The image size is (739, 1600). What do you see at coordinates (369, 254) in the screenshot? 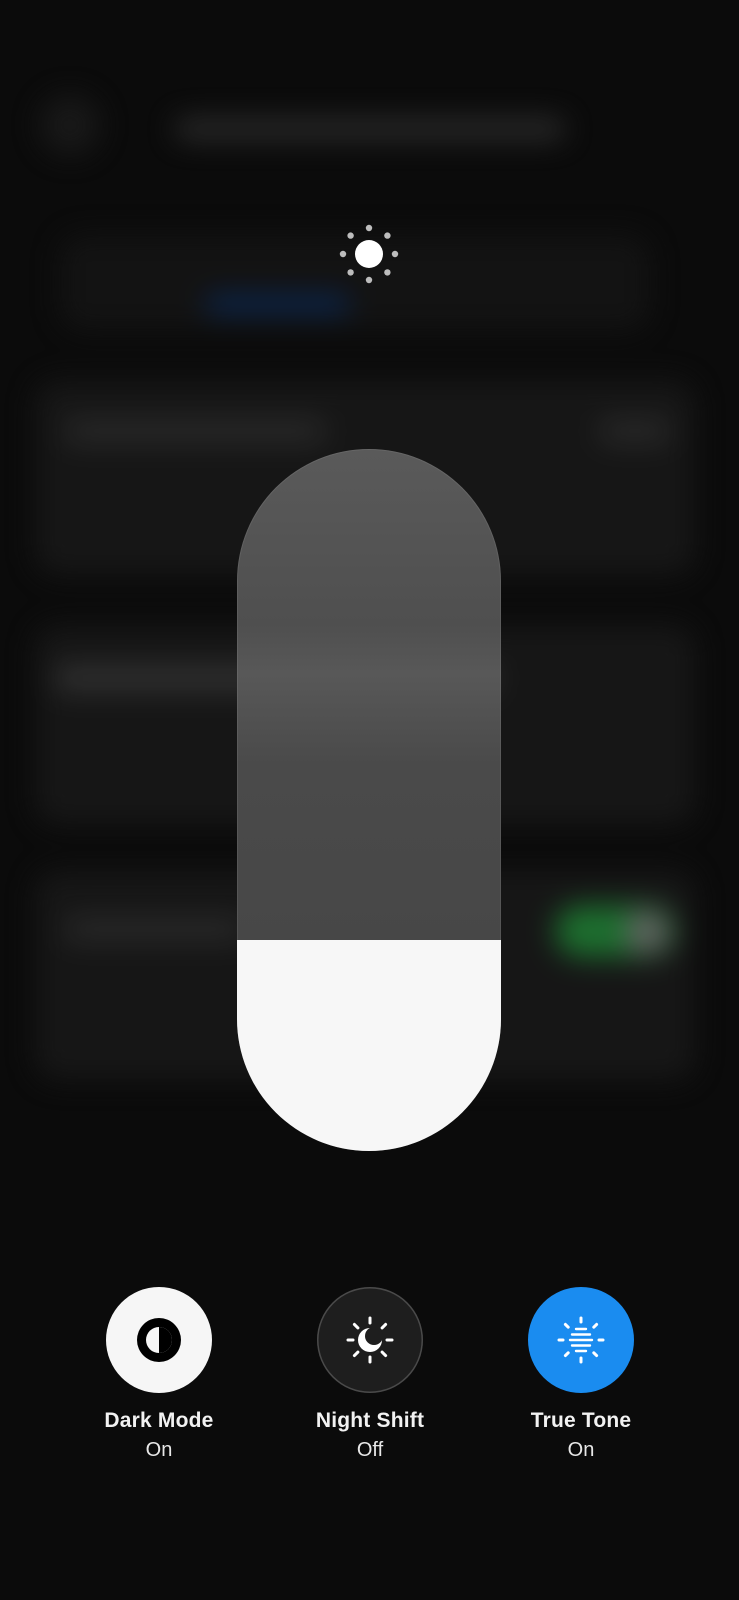
I see `sun-icon` at bounding box center [369, 254].